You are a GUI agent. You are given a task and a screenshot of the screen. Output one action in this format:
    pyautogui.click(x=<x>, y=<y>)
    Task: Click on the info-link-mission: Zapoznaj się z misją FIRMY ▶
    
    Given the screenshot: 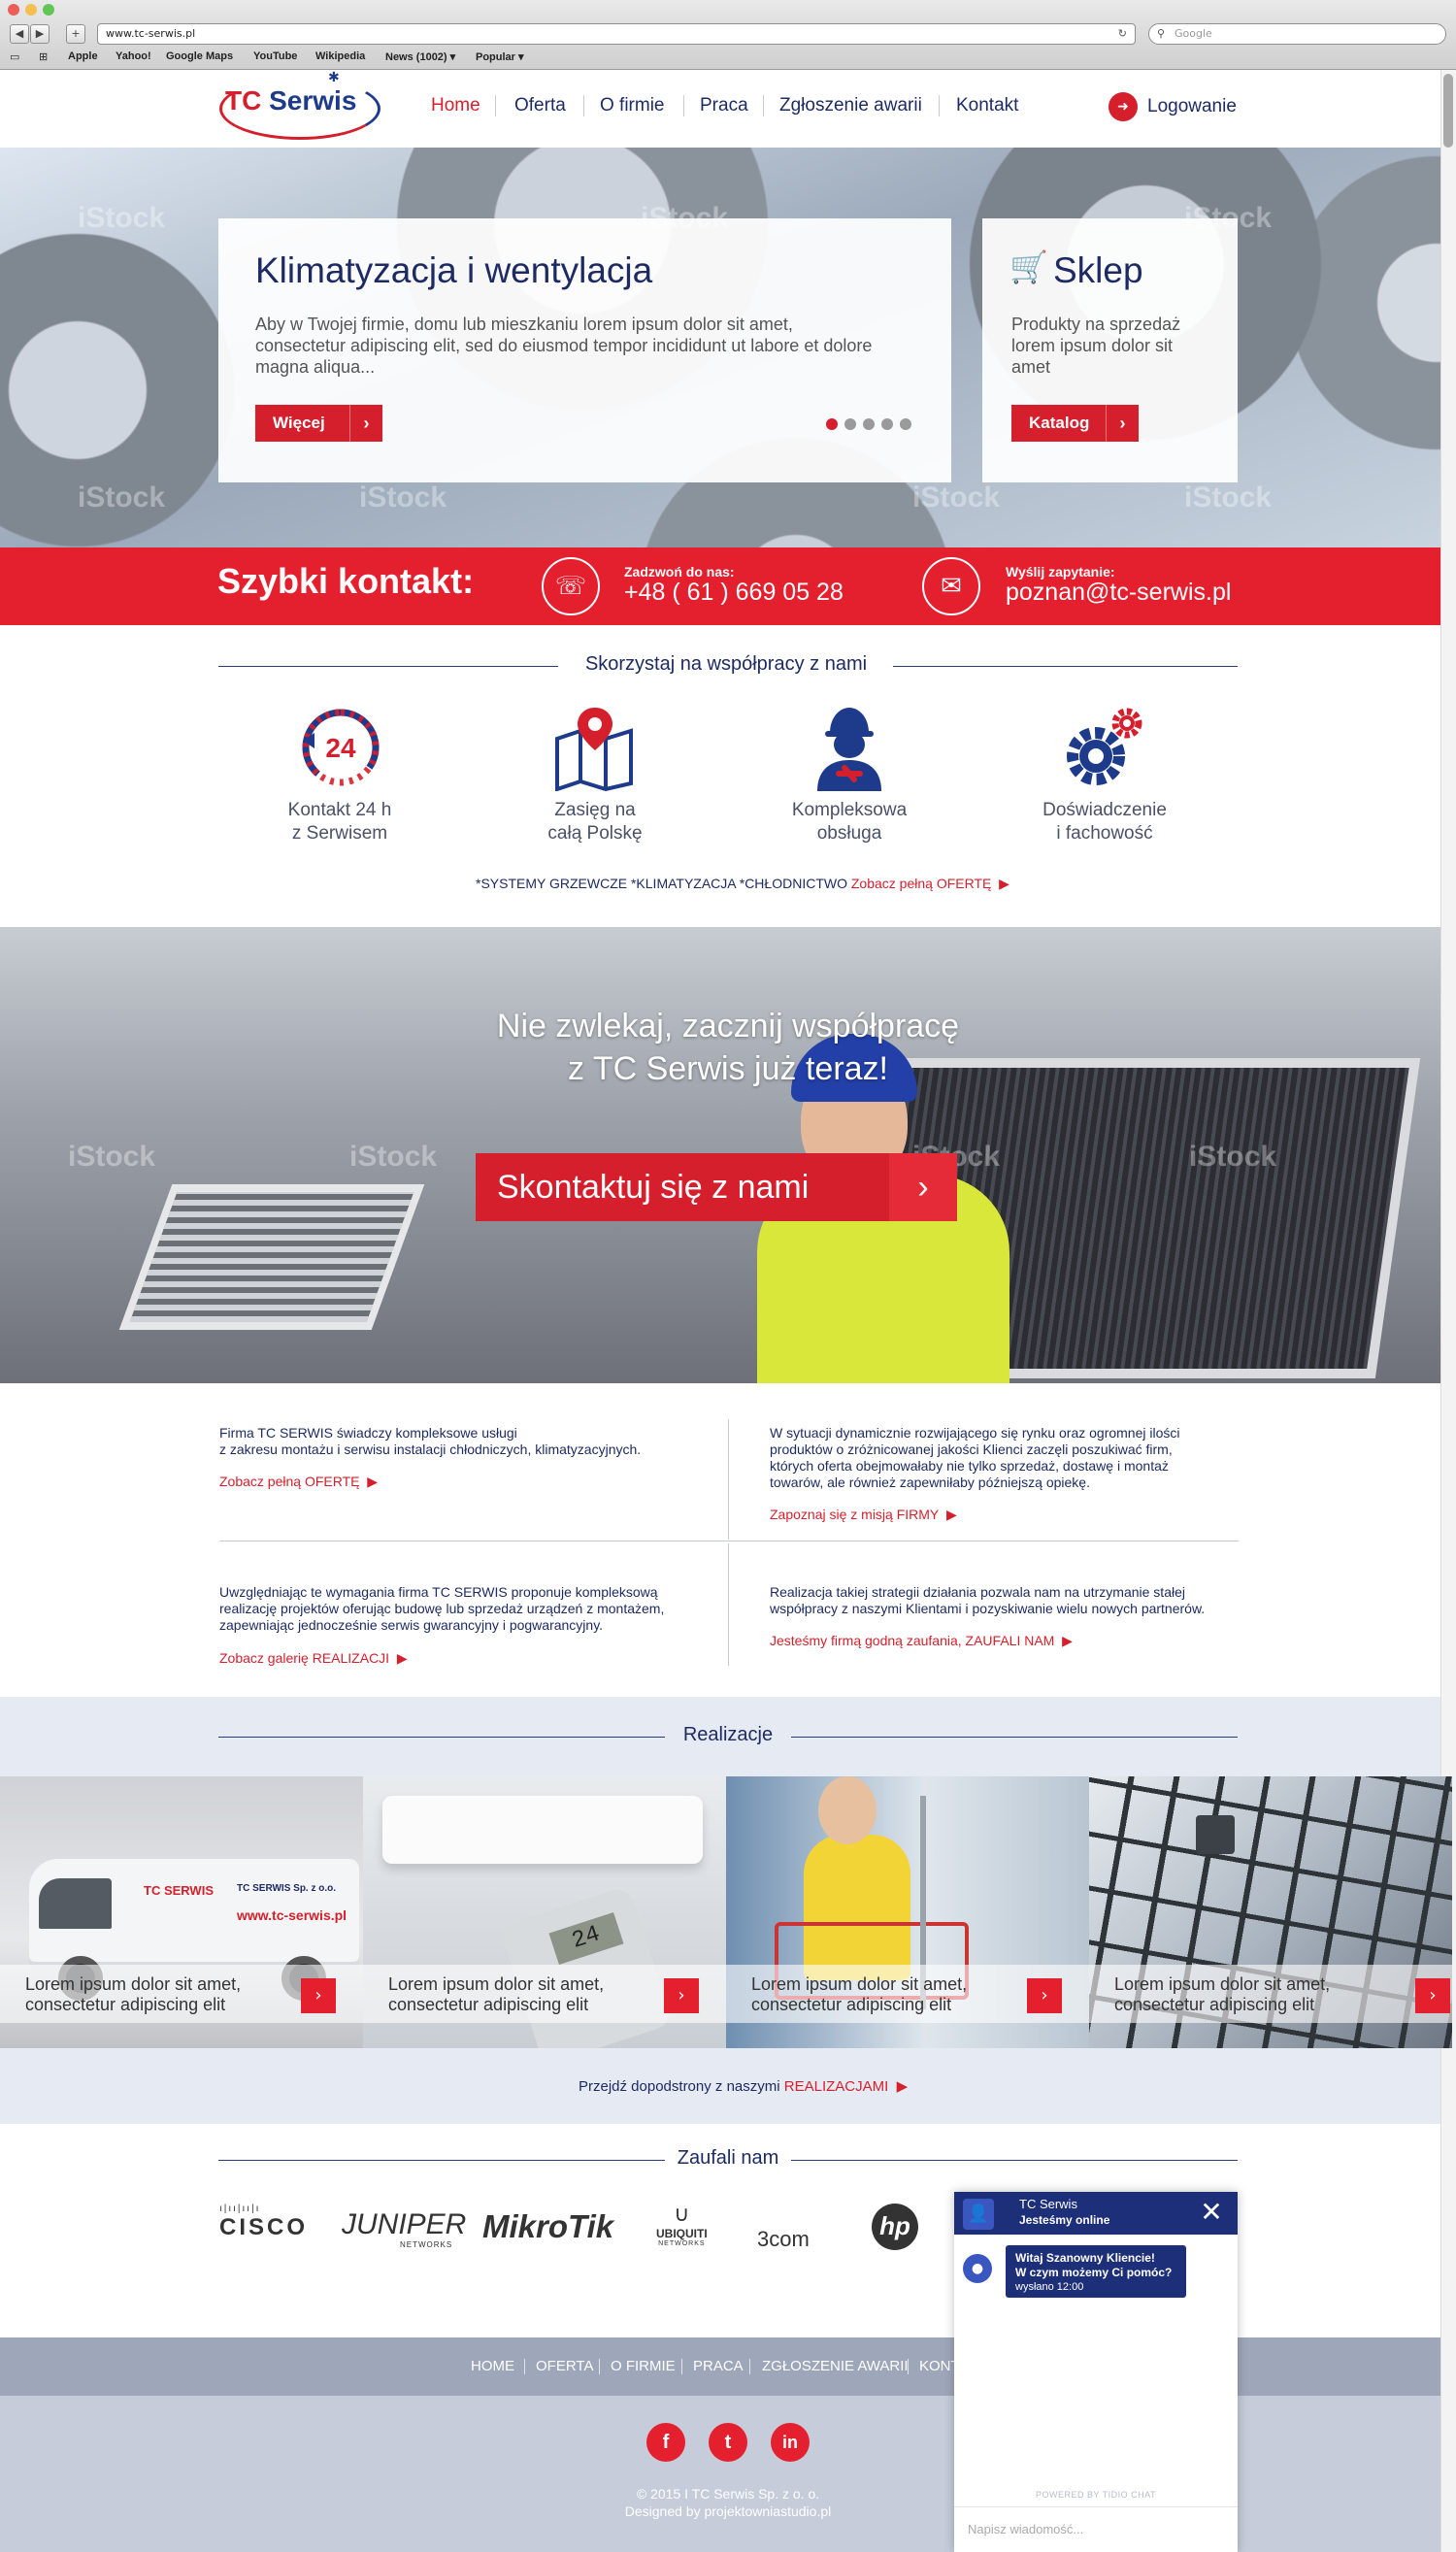 What is the action you would take?
    pyautogui.click(x=863, y=1515)
    